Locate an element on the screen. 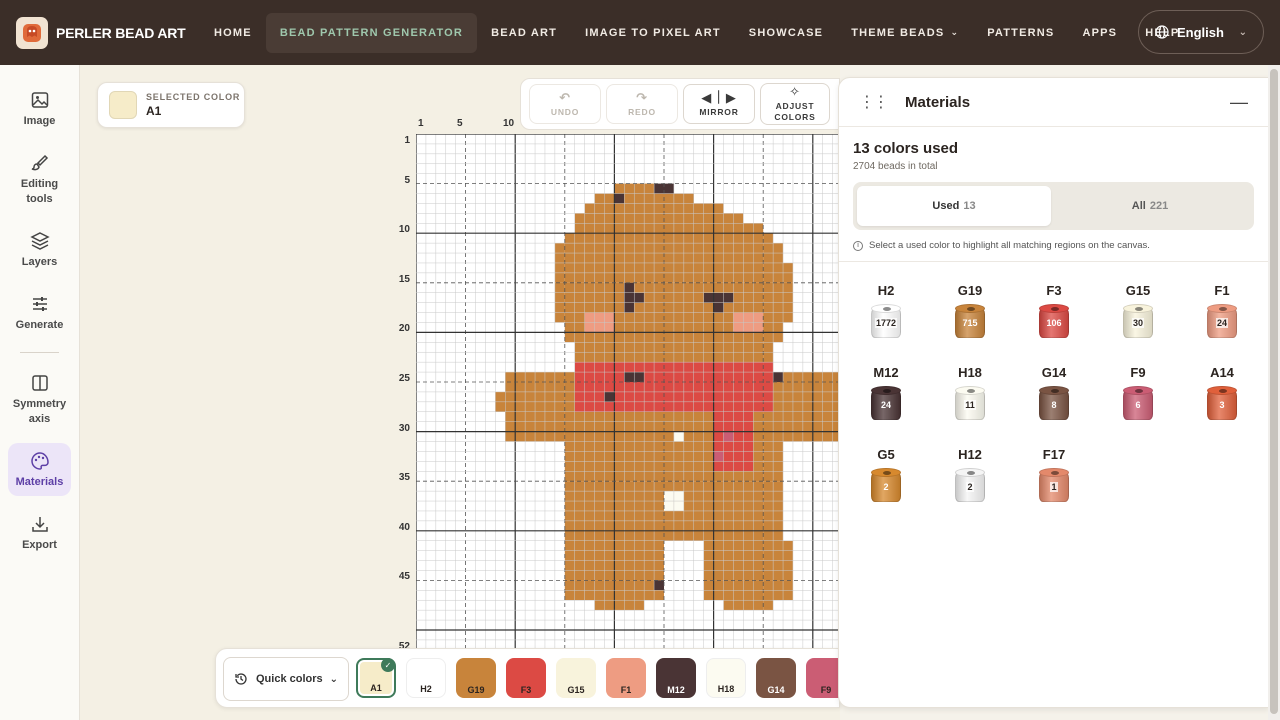  drag-handle-icon: ⋮⋮ is located at coordinates (874, 102).